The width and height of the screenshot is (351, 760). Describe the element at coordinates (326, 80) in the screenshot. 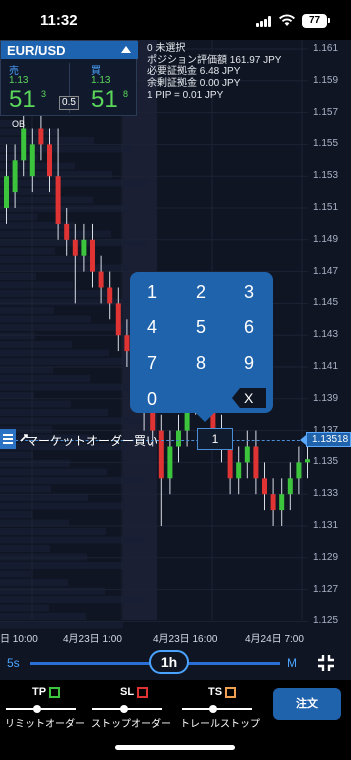

I see `y-tick-label: 1.159` at that location.